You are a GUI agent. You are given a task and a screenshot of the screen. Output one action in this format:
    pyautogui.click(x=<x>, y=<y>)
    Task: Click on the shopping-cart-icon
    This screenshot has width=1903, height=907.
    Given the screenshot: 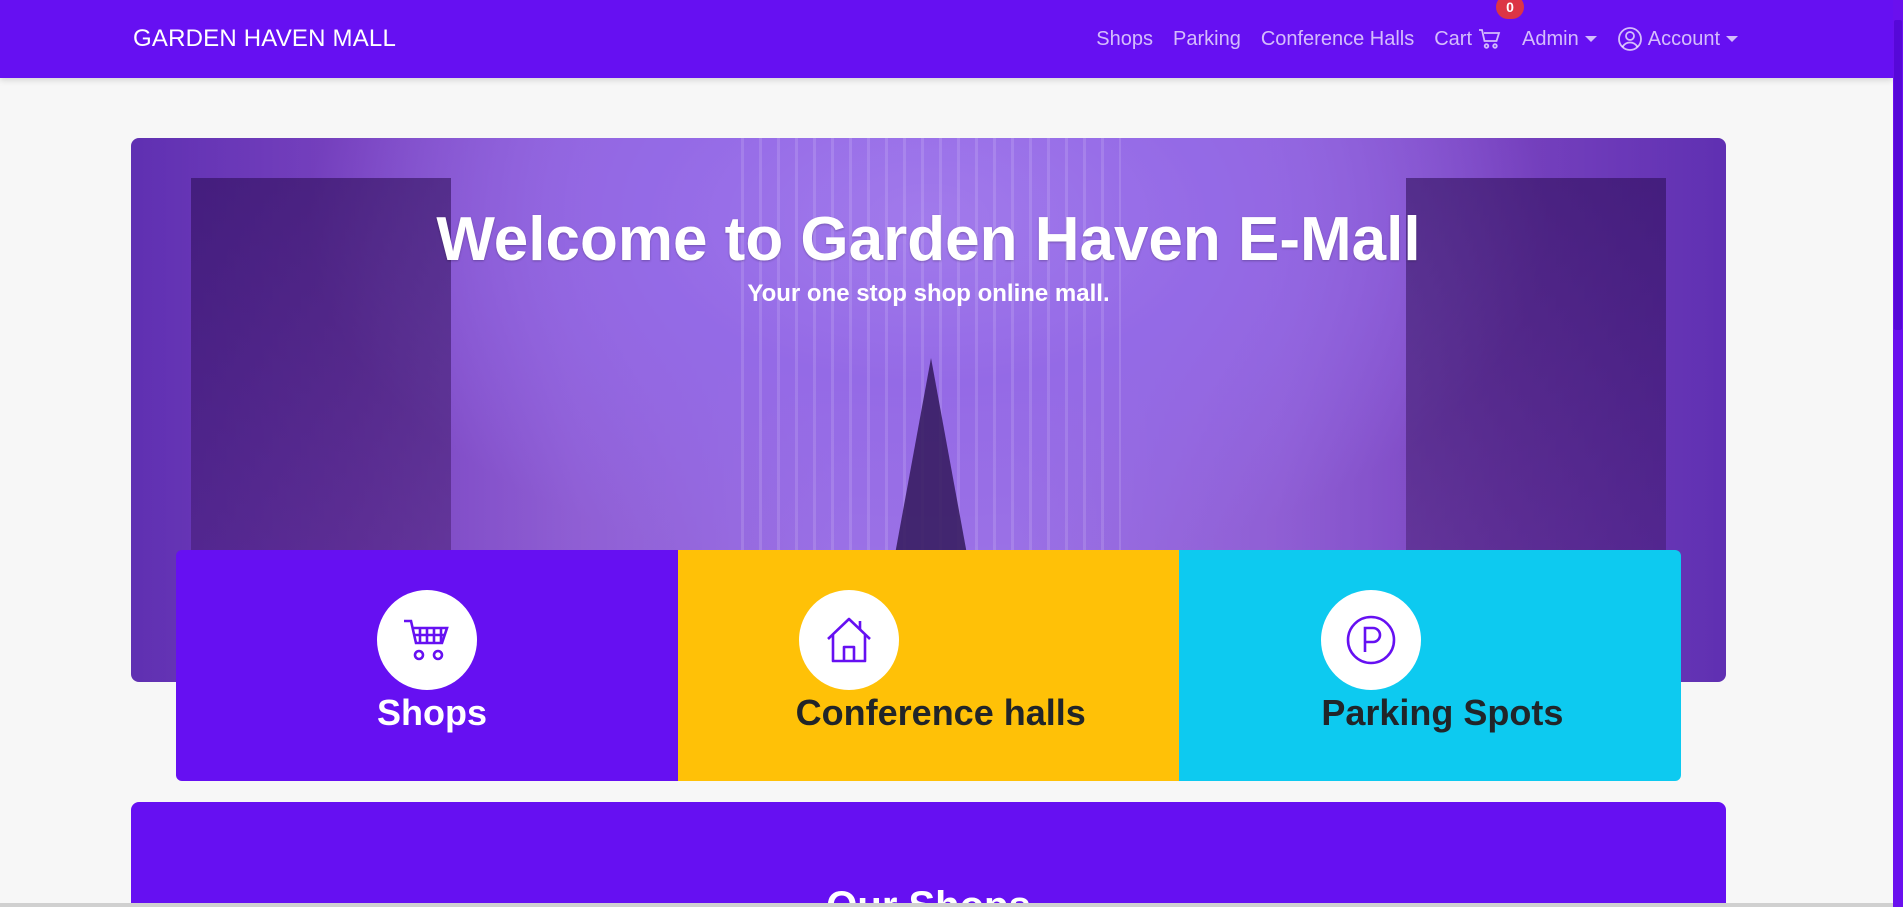 What is the action you would take?
    pyautogui.click(x=427, y=640)
    